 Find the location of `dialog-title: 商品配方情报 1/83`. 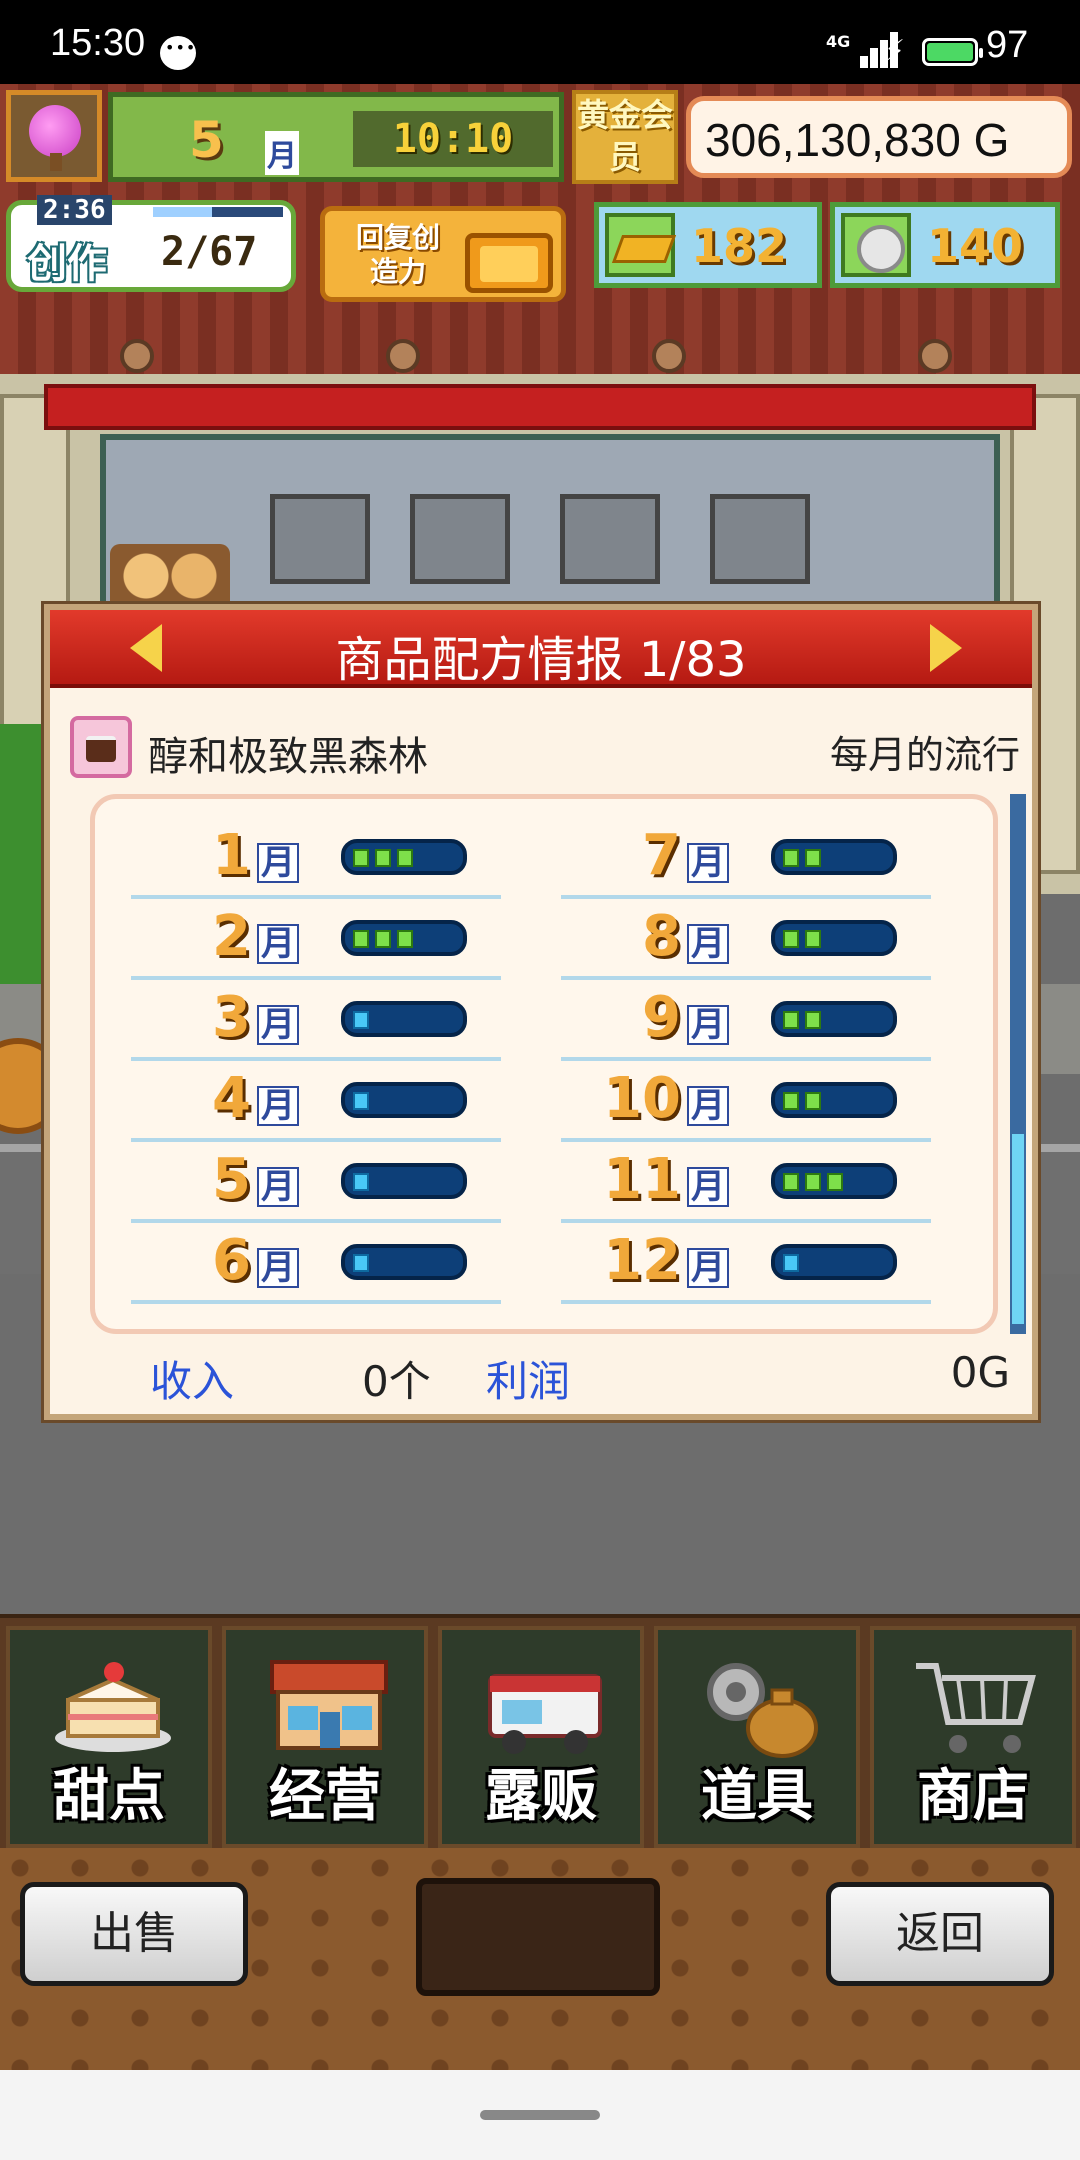

dialog-title: 商品配方情报 1/83 is located at coordinates (541, 660).